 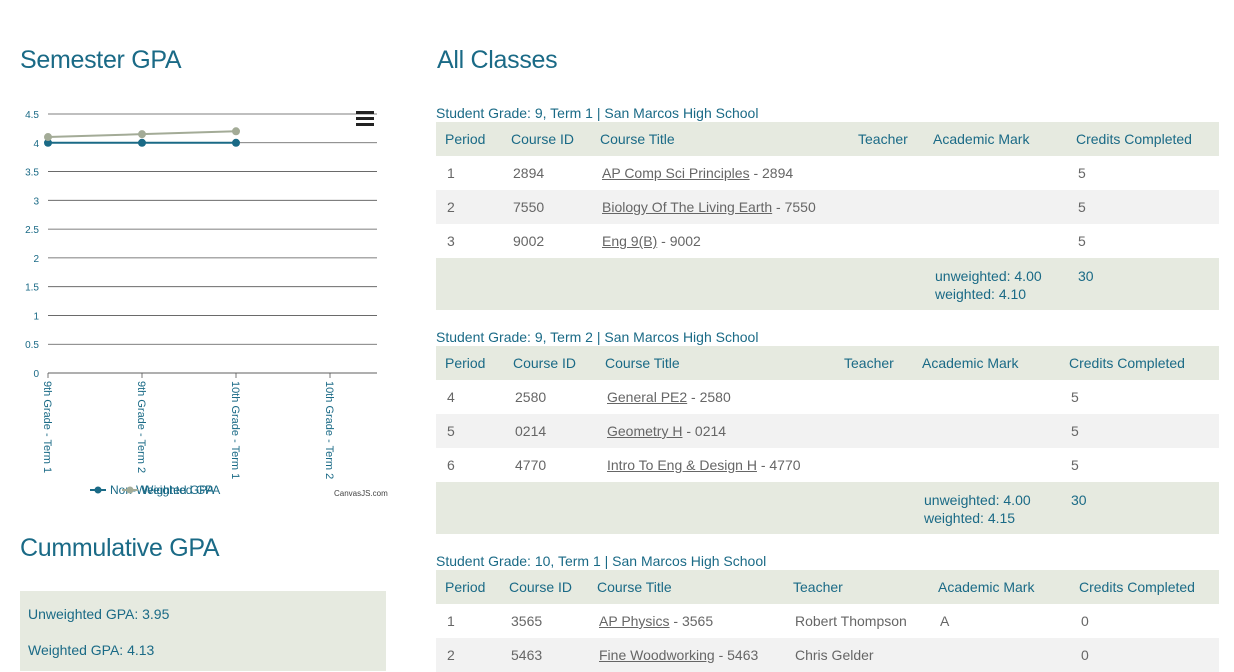 I want to click on course-id: 2580, so click(x=531, y=397).